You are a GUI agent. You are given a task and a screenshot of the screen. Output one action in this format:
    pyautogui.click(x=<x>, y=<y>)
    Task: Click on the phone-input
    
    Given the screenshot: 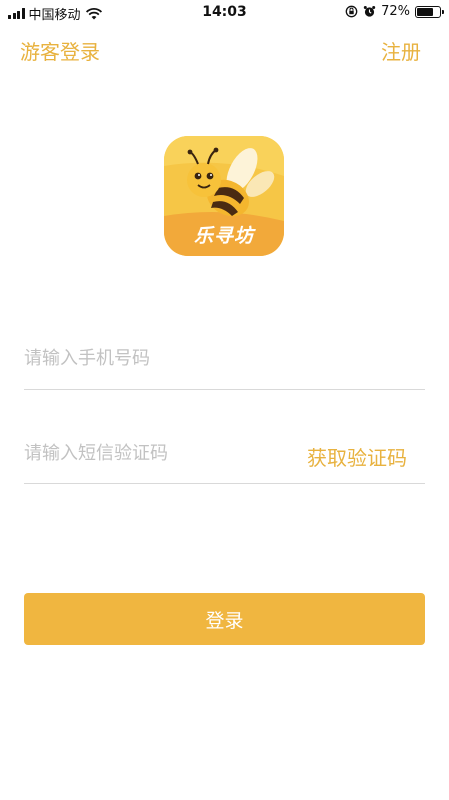 What is the action you would take?
    pyautogui.click(x=154, y=358)
    